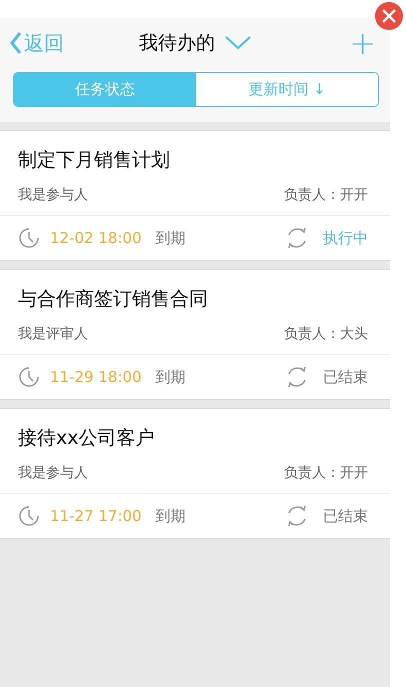 Image resolution: width=406 pixels, height=687 pixels. What do you see at coordinates (362, 43) in the screenshot?
I see `add-button: +` at bounding box center [362, 43].